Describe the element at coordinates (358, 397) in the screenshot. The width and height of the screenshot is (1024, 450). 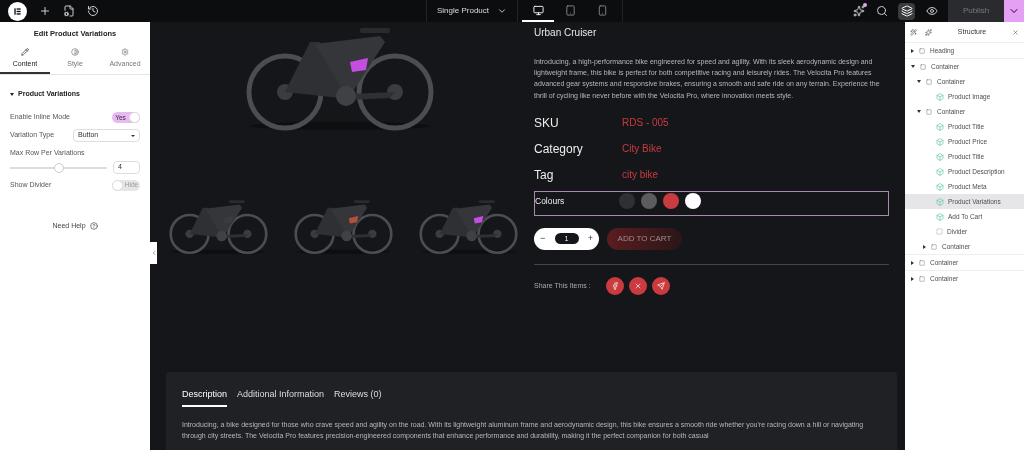
I see `product-tab: Reviews (0)` at that location.